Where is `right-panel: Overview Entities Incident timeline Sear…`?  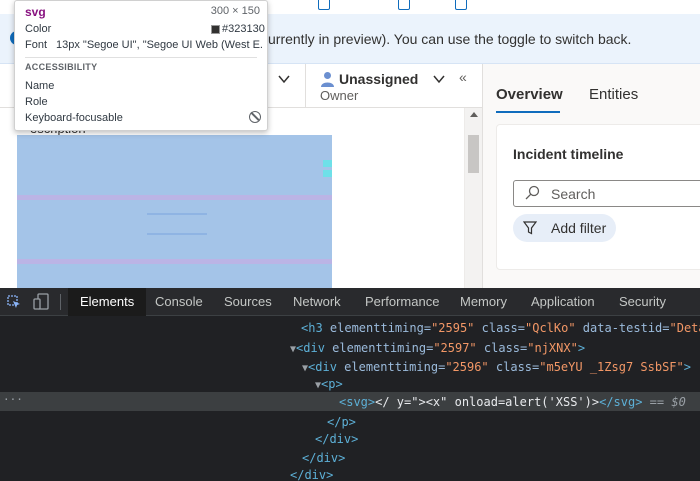
right-panel: Overview Entities Incident timeline Sear… is located at coordinates (591, 176).